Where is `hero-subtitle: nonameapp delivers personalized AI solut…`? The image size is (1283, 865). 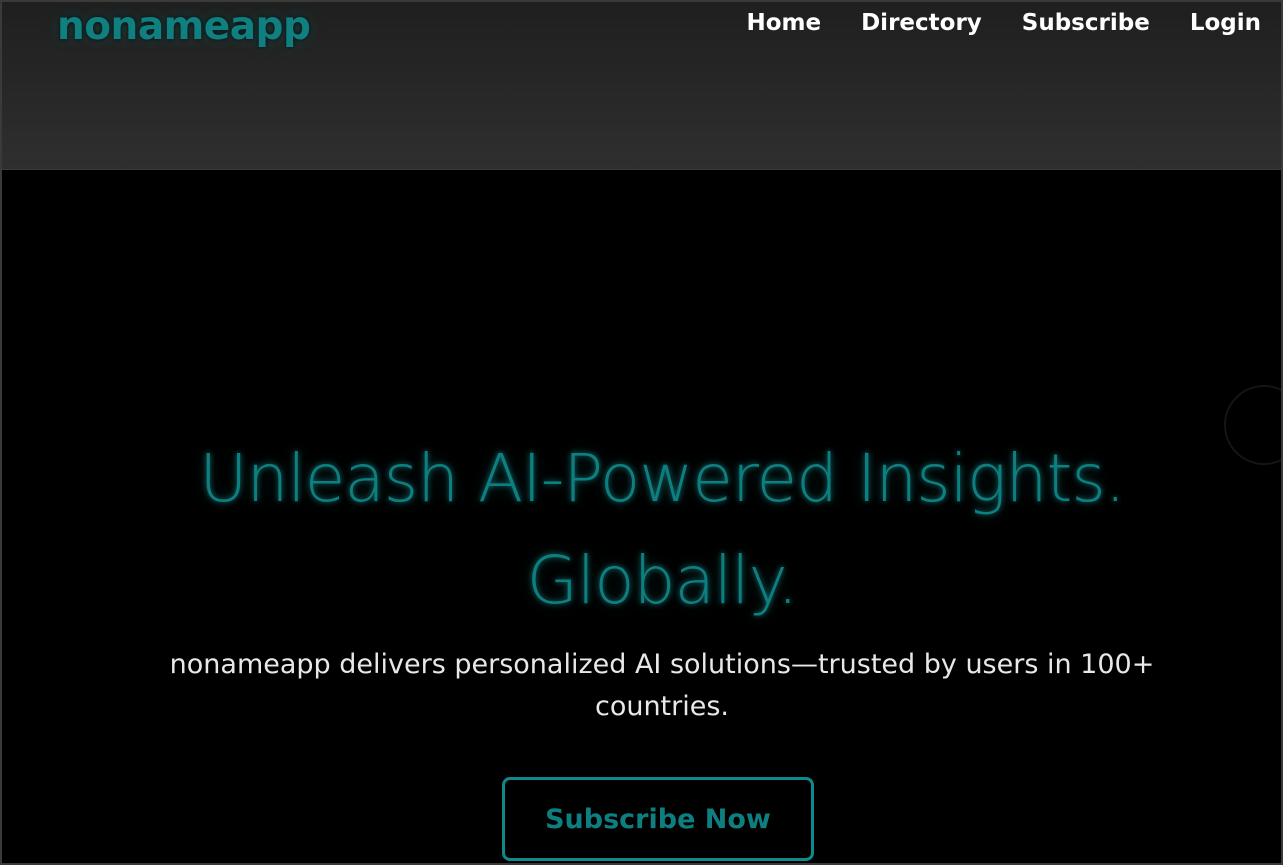 hero-subtitle: nonameapp delivers personalized AI solut… is located at coordinates (662, 685).